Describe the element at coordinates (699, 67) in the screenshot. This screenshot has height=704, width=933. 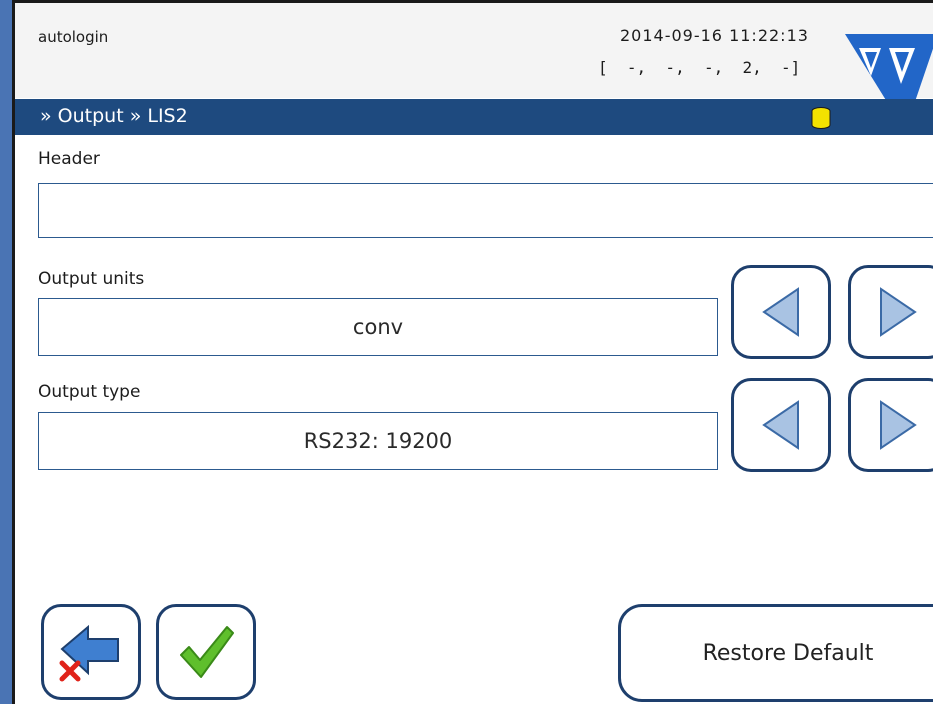
I see `status-counters: [ -, -, -, 2, -]` at that location.